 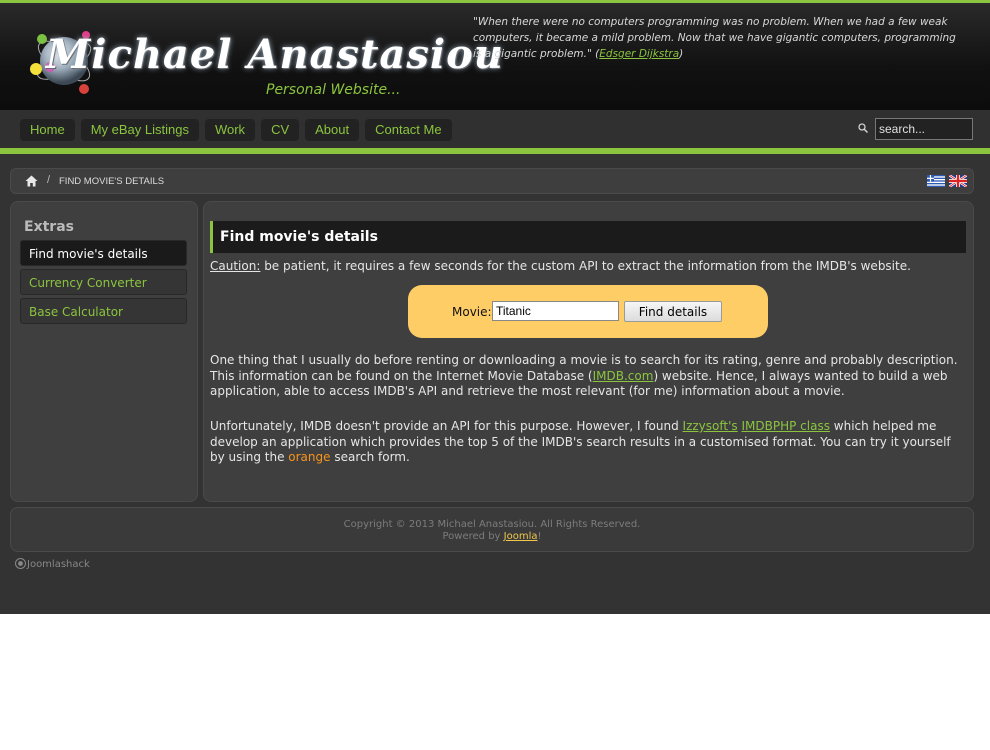 What do you see at coordinates (588, 237) in the screenshot?
I see `page-title-bar: Find movie's details` at bounding box center [588, 237].